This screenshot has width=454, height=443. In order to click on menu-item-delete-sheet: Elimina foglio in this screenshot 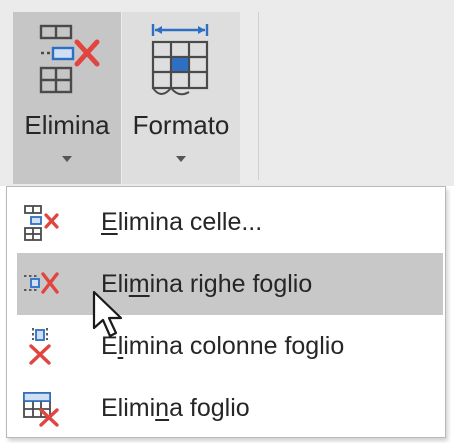, I will do `click(230, 408)`.